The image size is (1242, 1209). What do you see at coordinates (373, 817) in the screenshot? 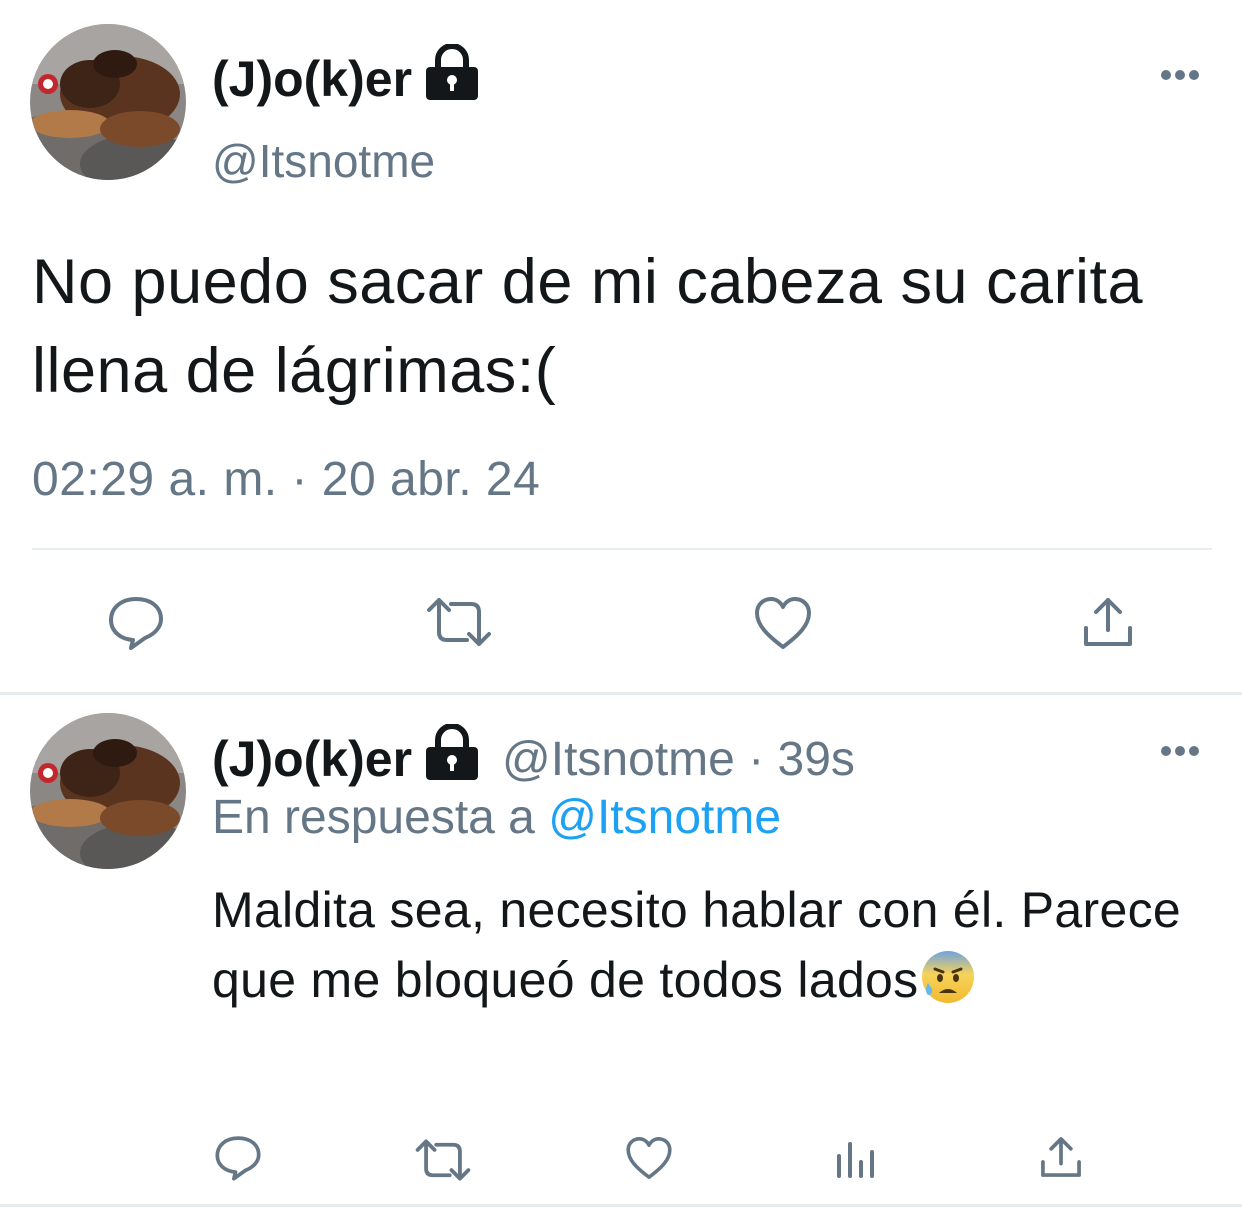
I see `replying-prefix: En respuesta a` at bounding box center [373, 817].